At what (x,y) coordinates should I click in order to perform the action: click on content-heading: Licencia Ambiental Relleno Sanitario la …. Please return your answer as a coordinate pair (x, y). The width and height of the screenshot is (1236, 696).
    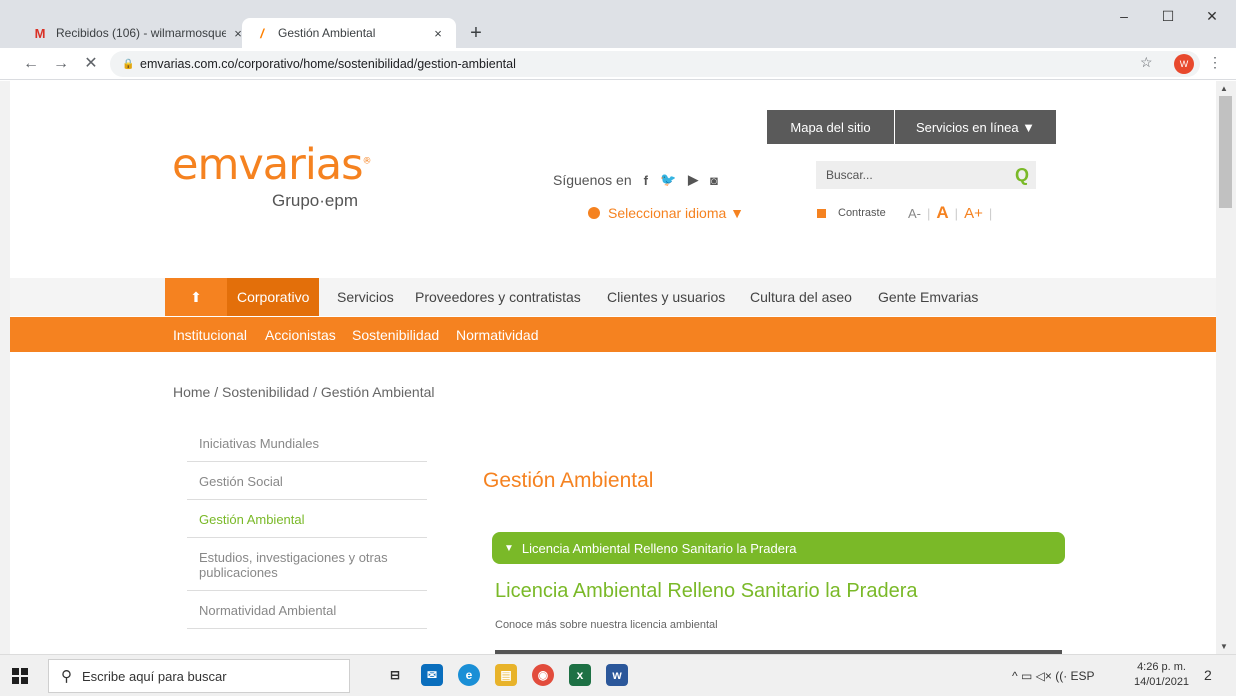
    Looking at the image, I should click on (706, 591).